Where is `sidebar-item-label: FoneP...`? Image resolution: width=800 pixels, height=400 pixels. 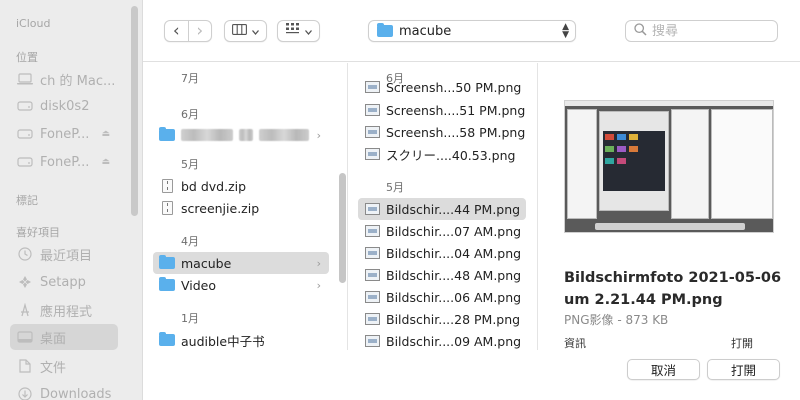 sidebar-item-label: FoneP... is located at coordinates (65, 134).